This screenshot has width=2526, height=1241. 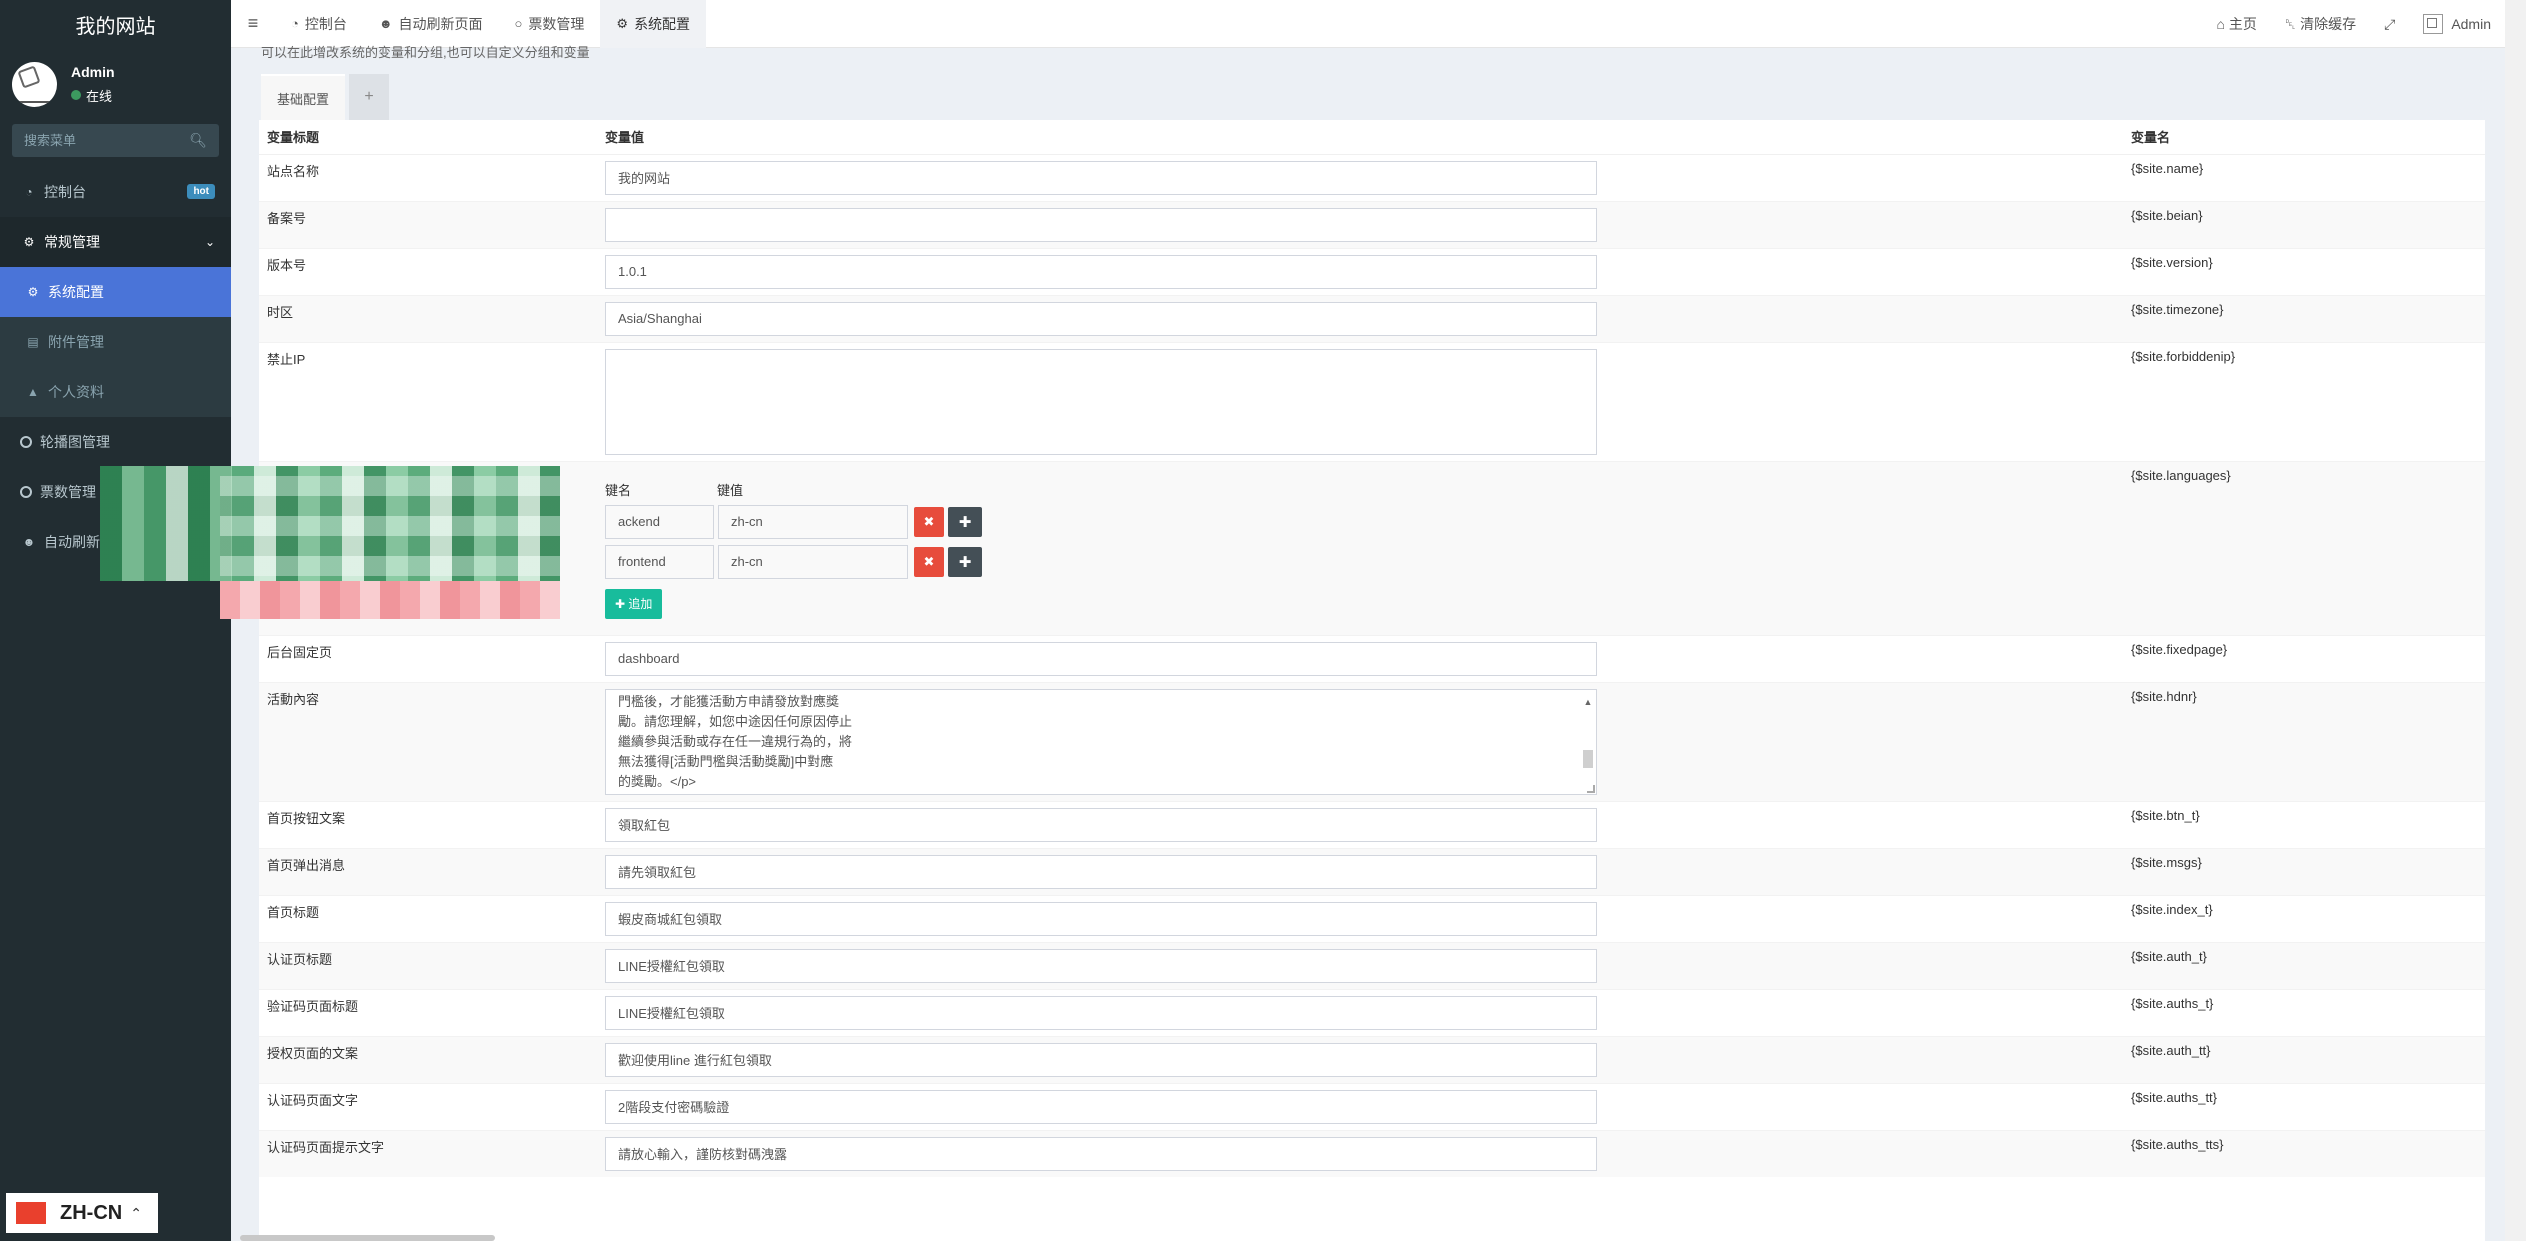 I want to click on timezone-input: Asia/Shanghai, so click(x=1101, y=318).